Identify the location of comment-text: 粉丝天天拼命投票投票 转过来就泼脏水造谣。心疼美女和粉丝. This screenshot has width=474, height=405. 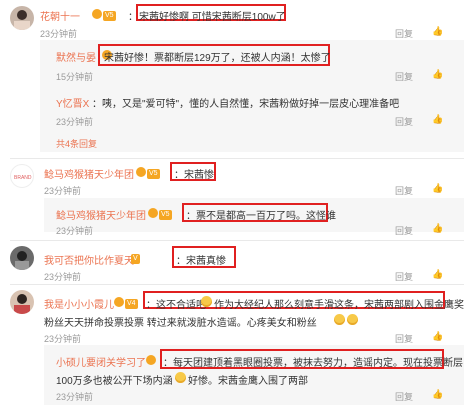
(180, 323).